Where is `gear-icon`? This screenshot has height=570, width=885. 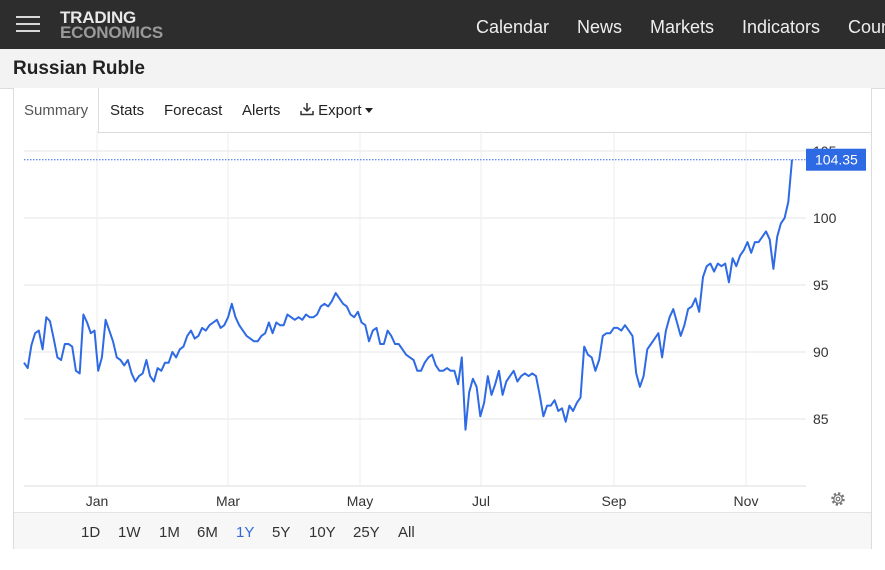 gear-icon is located at coordinates (838, 499).